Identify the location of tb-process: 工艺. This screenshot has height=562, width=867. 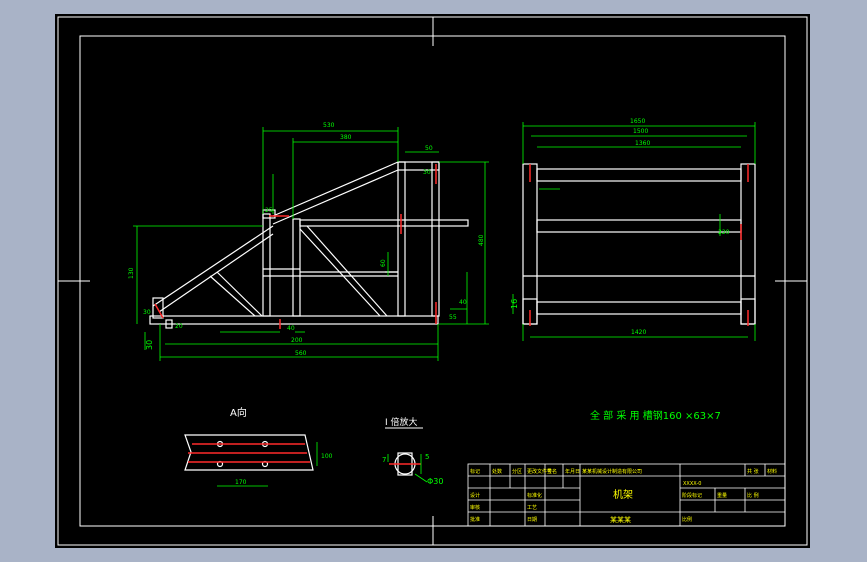
(532, 508).